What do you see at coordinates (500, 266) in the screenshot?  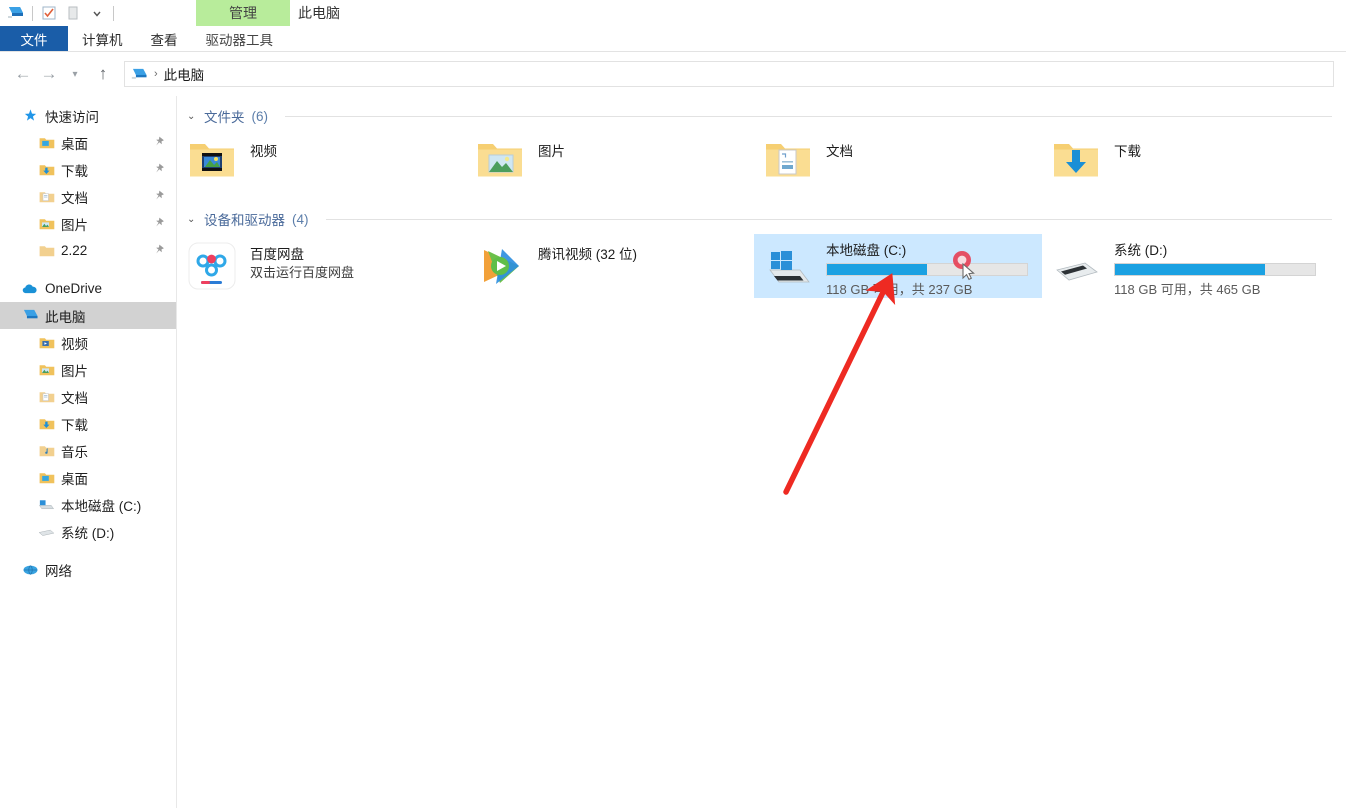 I see `tencent-video-icon` at bounding box center [500, 266].